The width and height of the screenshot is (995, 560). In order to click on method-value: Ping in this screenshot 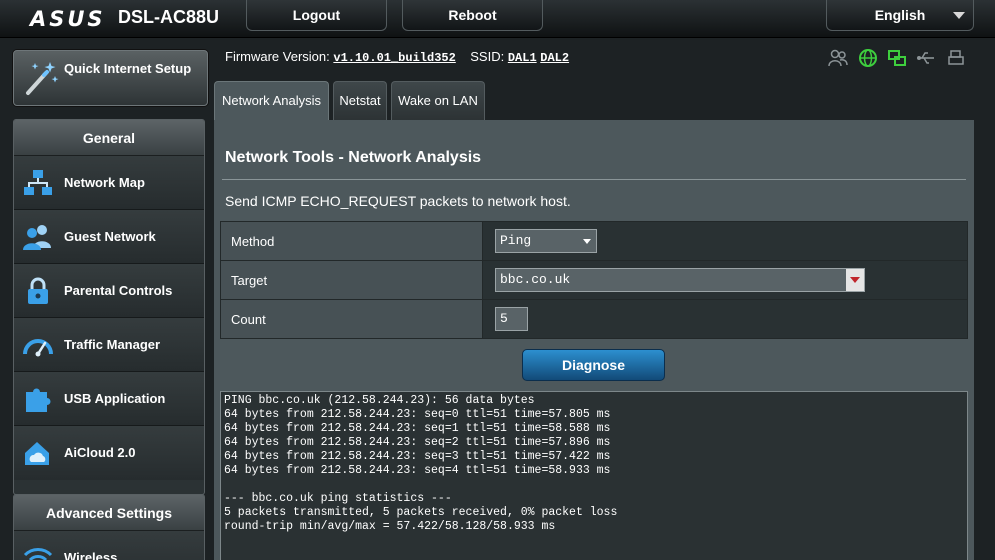, I will do `click(516, 240)`.